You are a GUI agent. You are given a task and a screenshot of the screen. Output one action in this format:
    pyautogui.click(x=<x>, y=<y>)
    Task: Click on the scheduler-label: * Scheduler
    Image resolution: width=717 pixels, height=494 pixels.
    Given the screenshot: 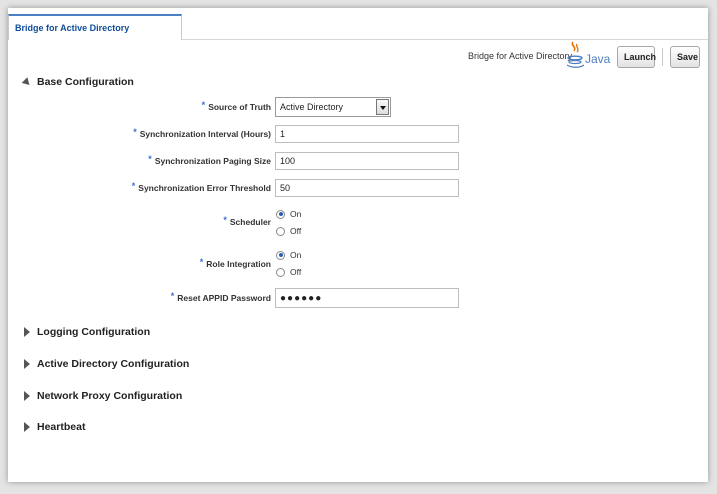 What is the action you would take?
    pyautogui.click(x=247, y=221)
    